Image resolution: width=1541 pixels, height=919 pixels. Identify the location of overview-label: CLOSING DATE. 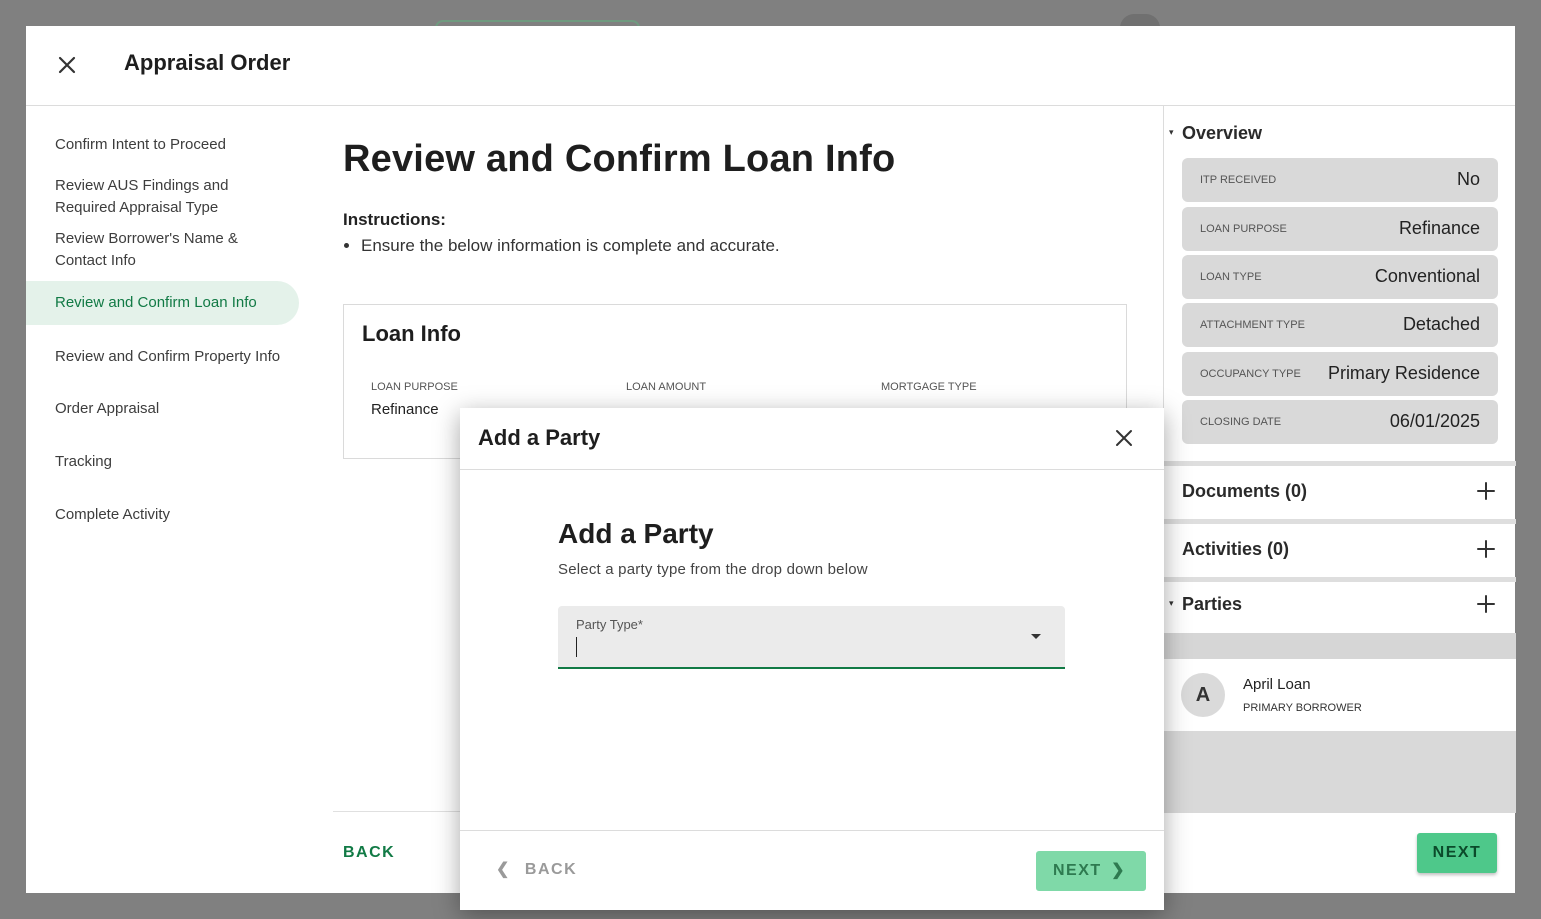
(1241, 422).